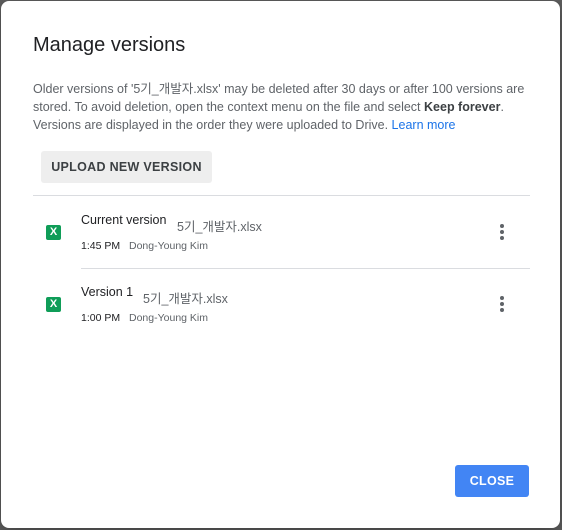  What do you see at coordinates (124, 220) in the screenshot?
I see `version-label: Current version` at bounding box center [124, 220].